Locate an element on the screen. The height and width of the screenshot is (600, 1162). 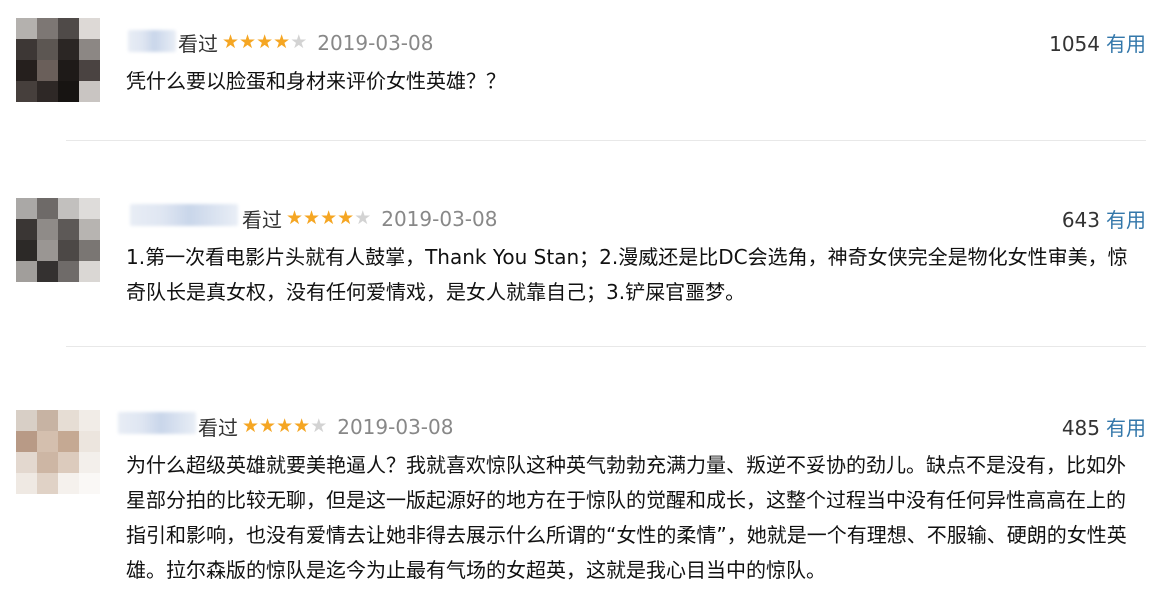
comment-text: 凭什么要以脸蛋和身材来评价女性英雄？？ is located at coordinates (316, 81).